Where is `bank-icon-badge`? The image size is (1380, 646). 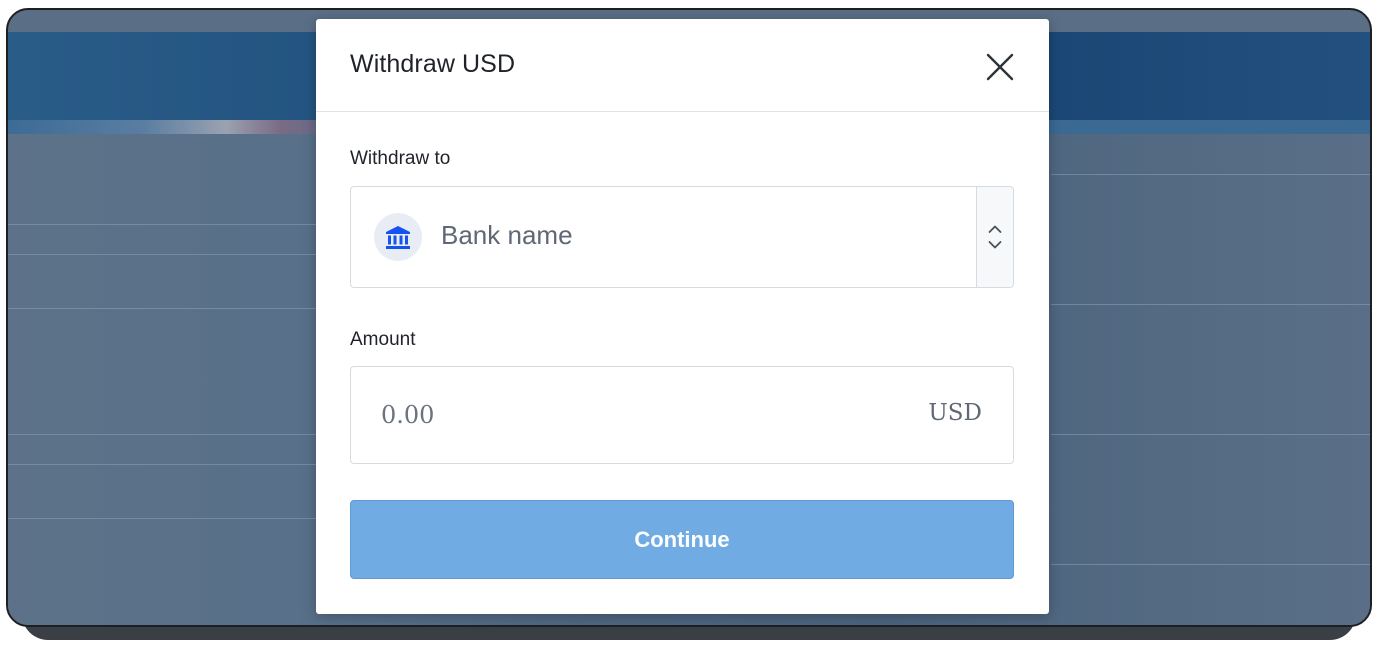
bank-icon-badge is located at coordinates (398, 237).